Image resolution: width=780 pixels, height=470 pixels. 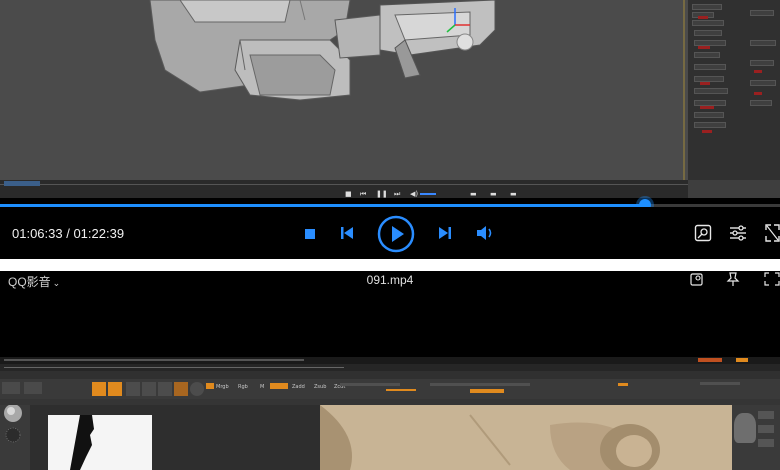 I want to click on sculpt-render, so click(x=381, y=437).